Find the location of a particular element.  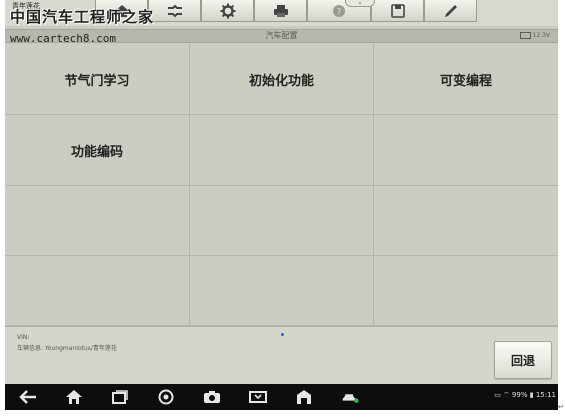

garage-icon is located at coordinates (304, 397).